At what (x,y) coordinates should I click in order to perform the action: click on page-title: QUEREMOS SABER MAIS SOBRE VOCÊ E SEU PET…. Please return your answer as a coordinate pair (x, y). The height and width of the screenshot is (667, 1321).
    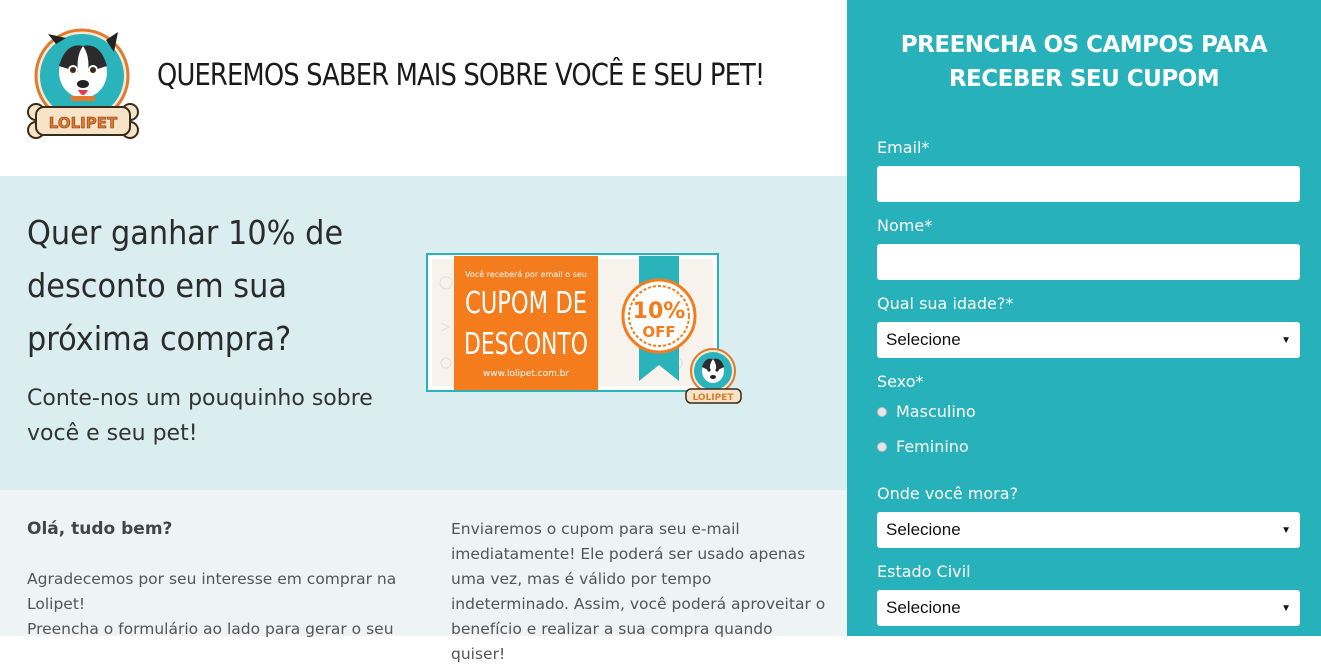
    Looking at the image, I should click on (461, 75).